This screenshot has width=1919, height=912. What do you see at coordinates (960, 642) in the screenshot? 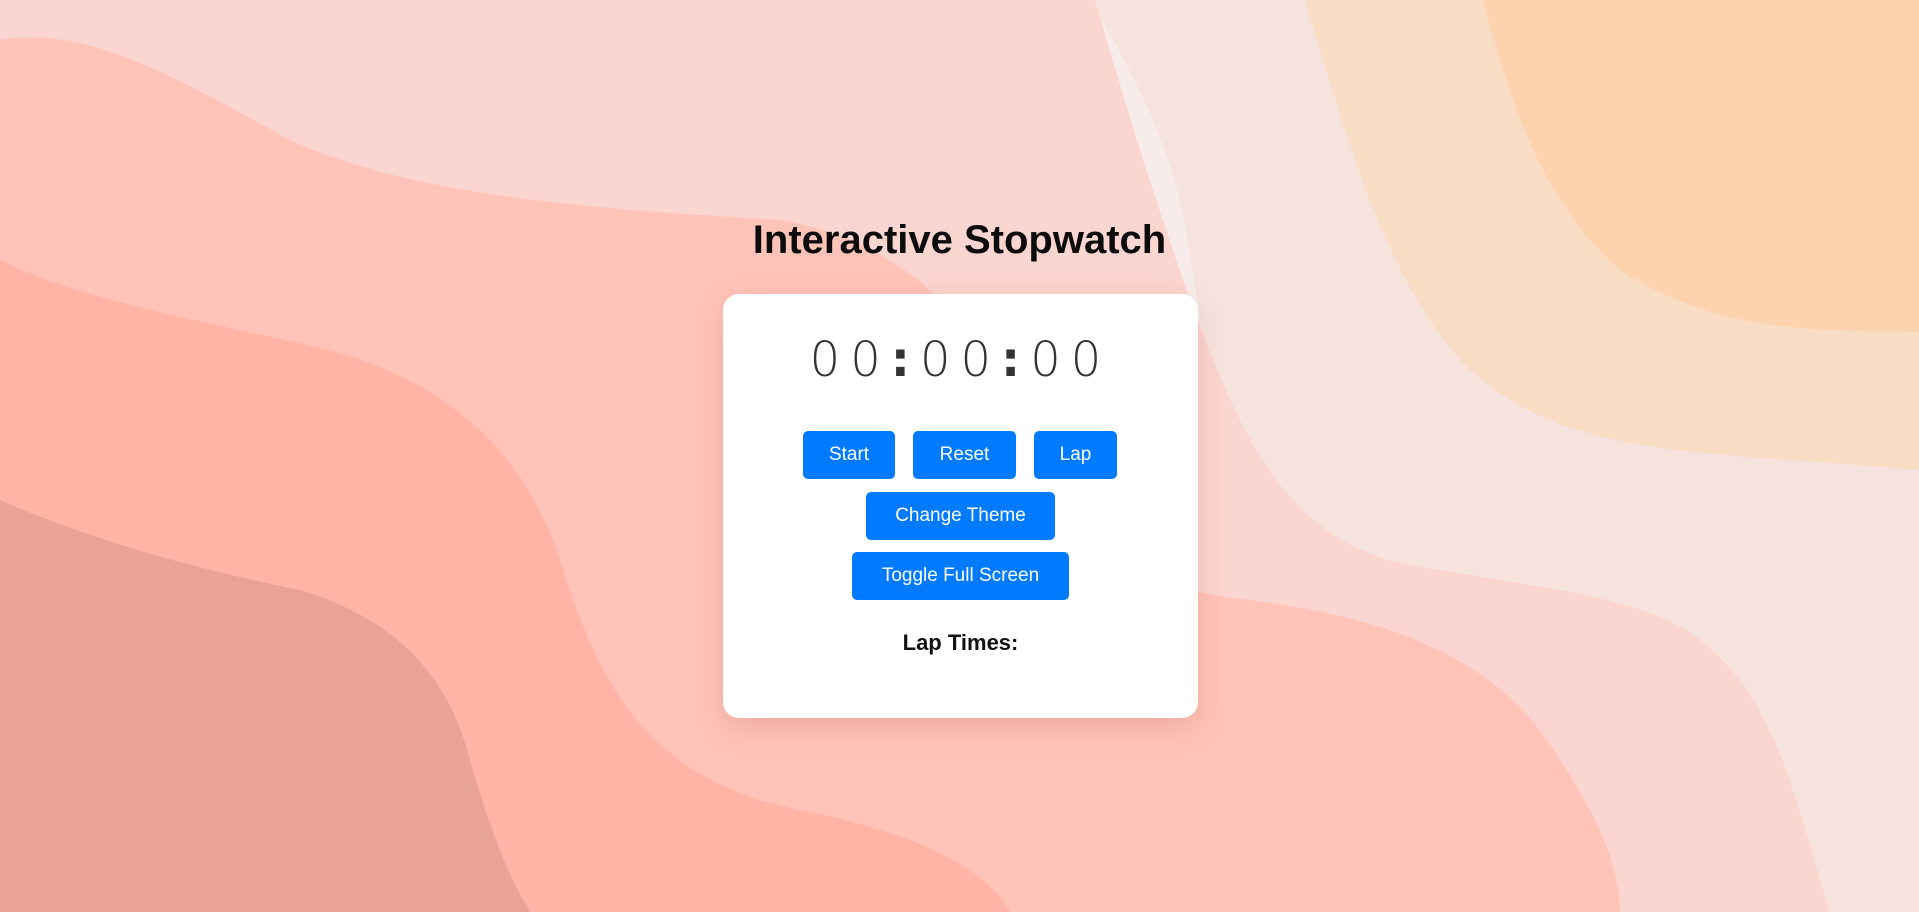
I see `lap-times-heading: Lap Times:` at bounding box center [960, 642].